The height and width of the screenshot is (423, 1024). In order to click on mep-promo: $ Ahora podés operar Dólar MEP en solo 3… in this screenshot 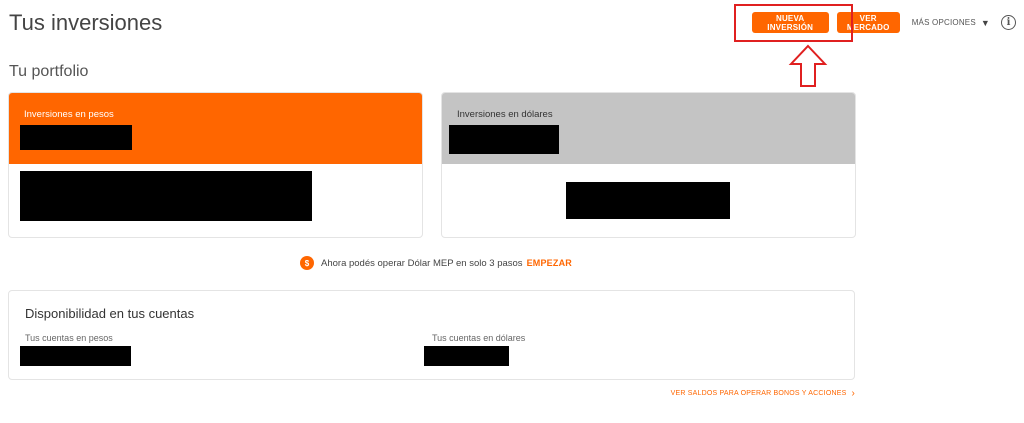, I will do `click(436, 263)`.